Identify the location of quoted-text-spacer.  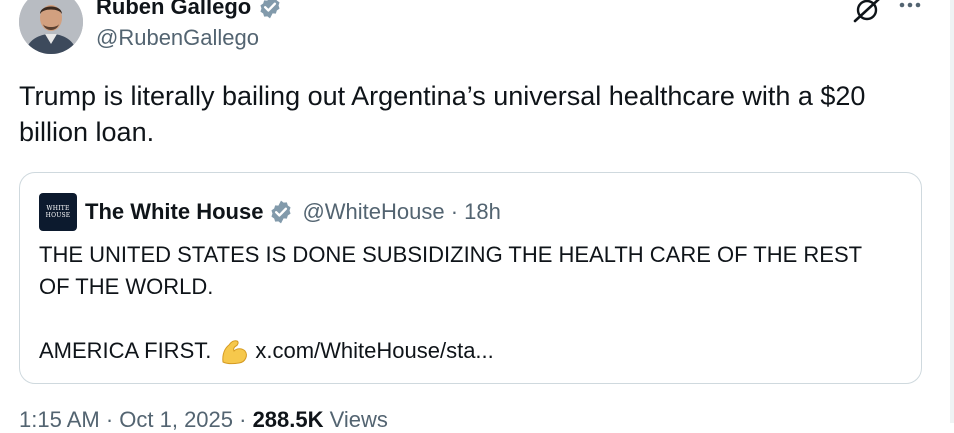
(474, 319).